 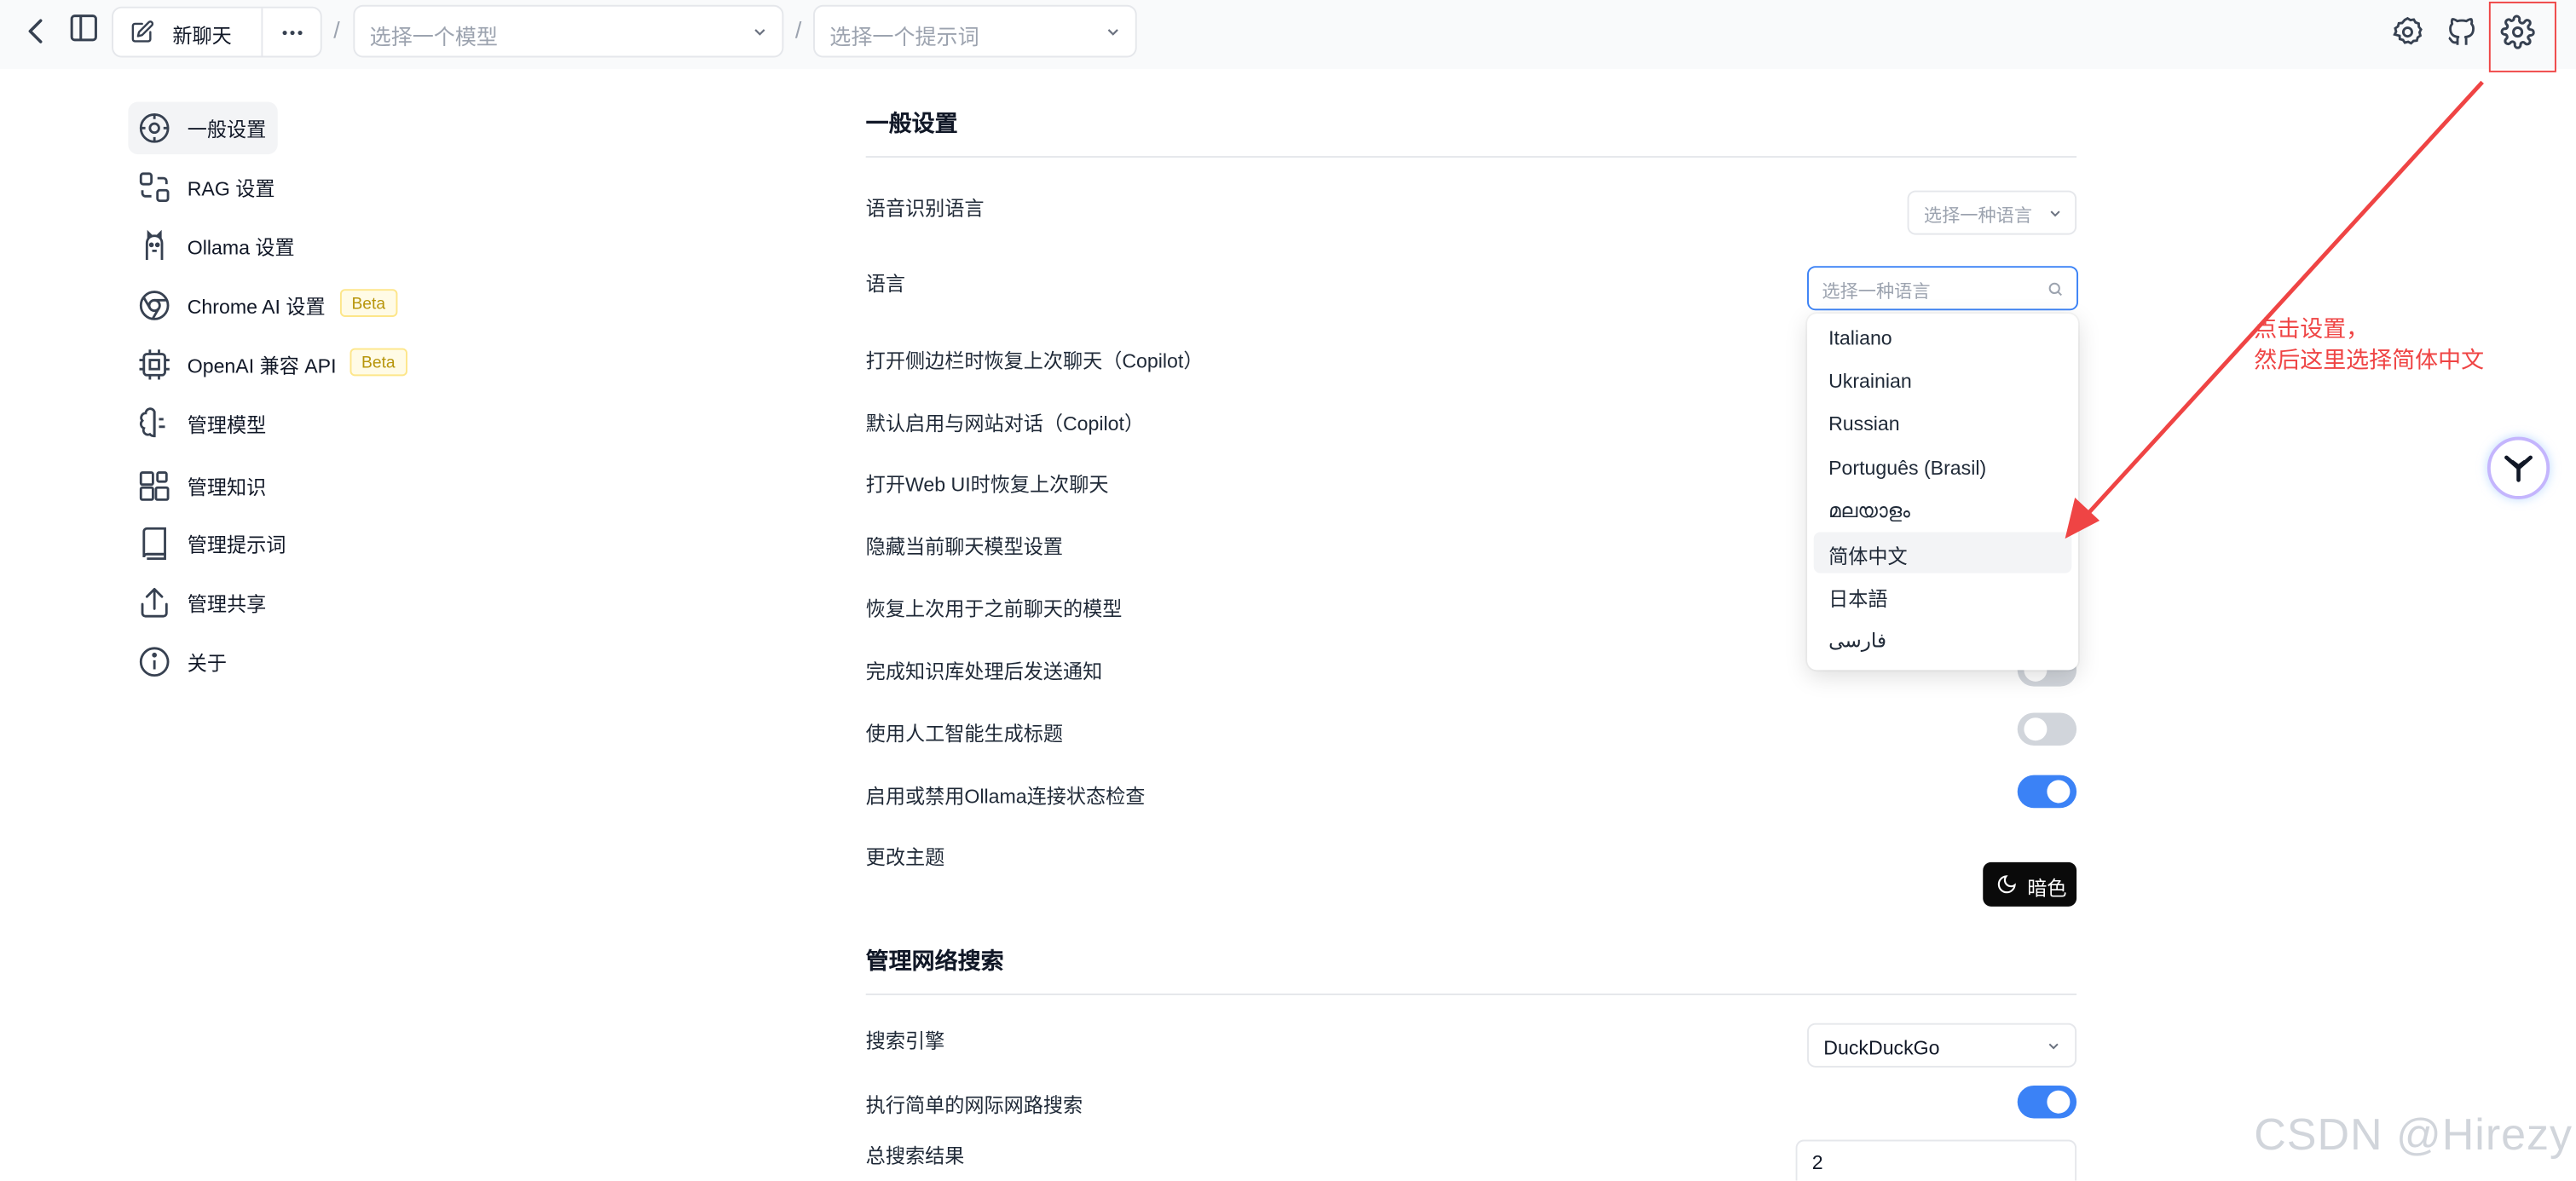 I want to click on assistant-logo-icon, so click(x=2518, y=468).